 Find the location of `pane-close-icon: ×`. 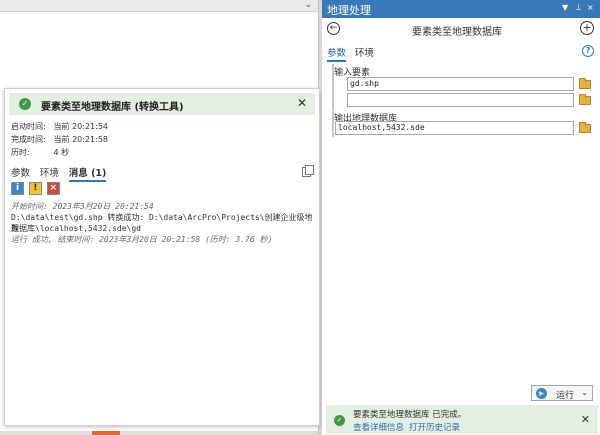

pane-close-icon: × is located at coordinates (590, 7).